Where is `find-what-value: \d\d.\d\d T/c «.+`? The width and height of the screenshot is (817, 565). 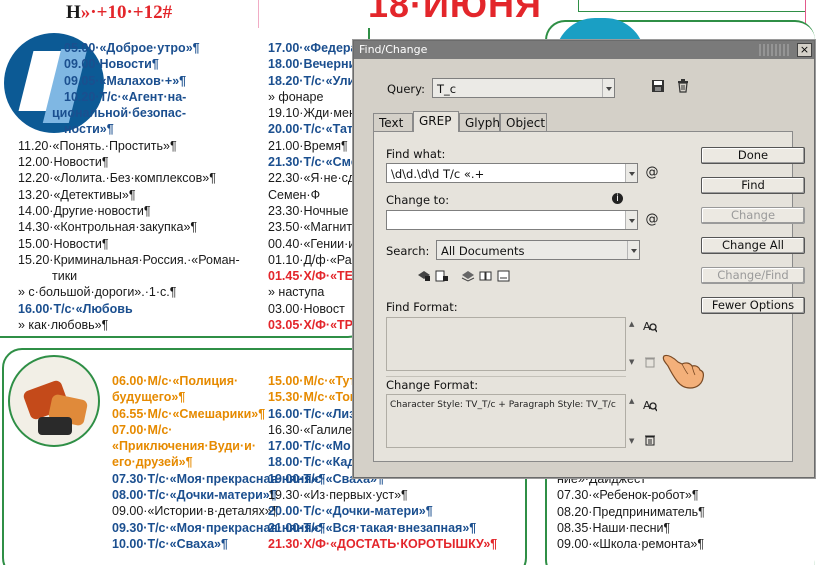
find-what-value: \d\d.\d\d T/c «.+ is located at coordinates (438, 174).